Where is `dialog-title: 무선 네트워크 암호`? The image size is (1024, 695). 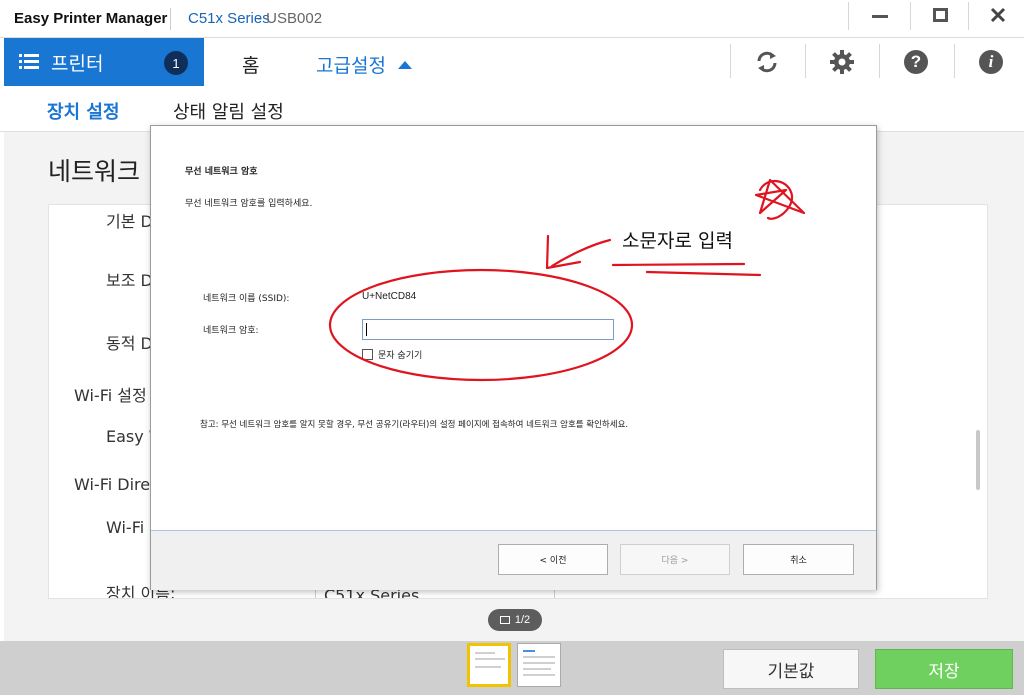
dialog-title: 무선 네트워크 암호 is located at coordinates (221, 172).